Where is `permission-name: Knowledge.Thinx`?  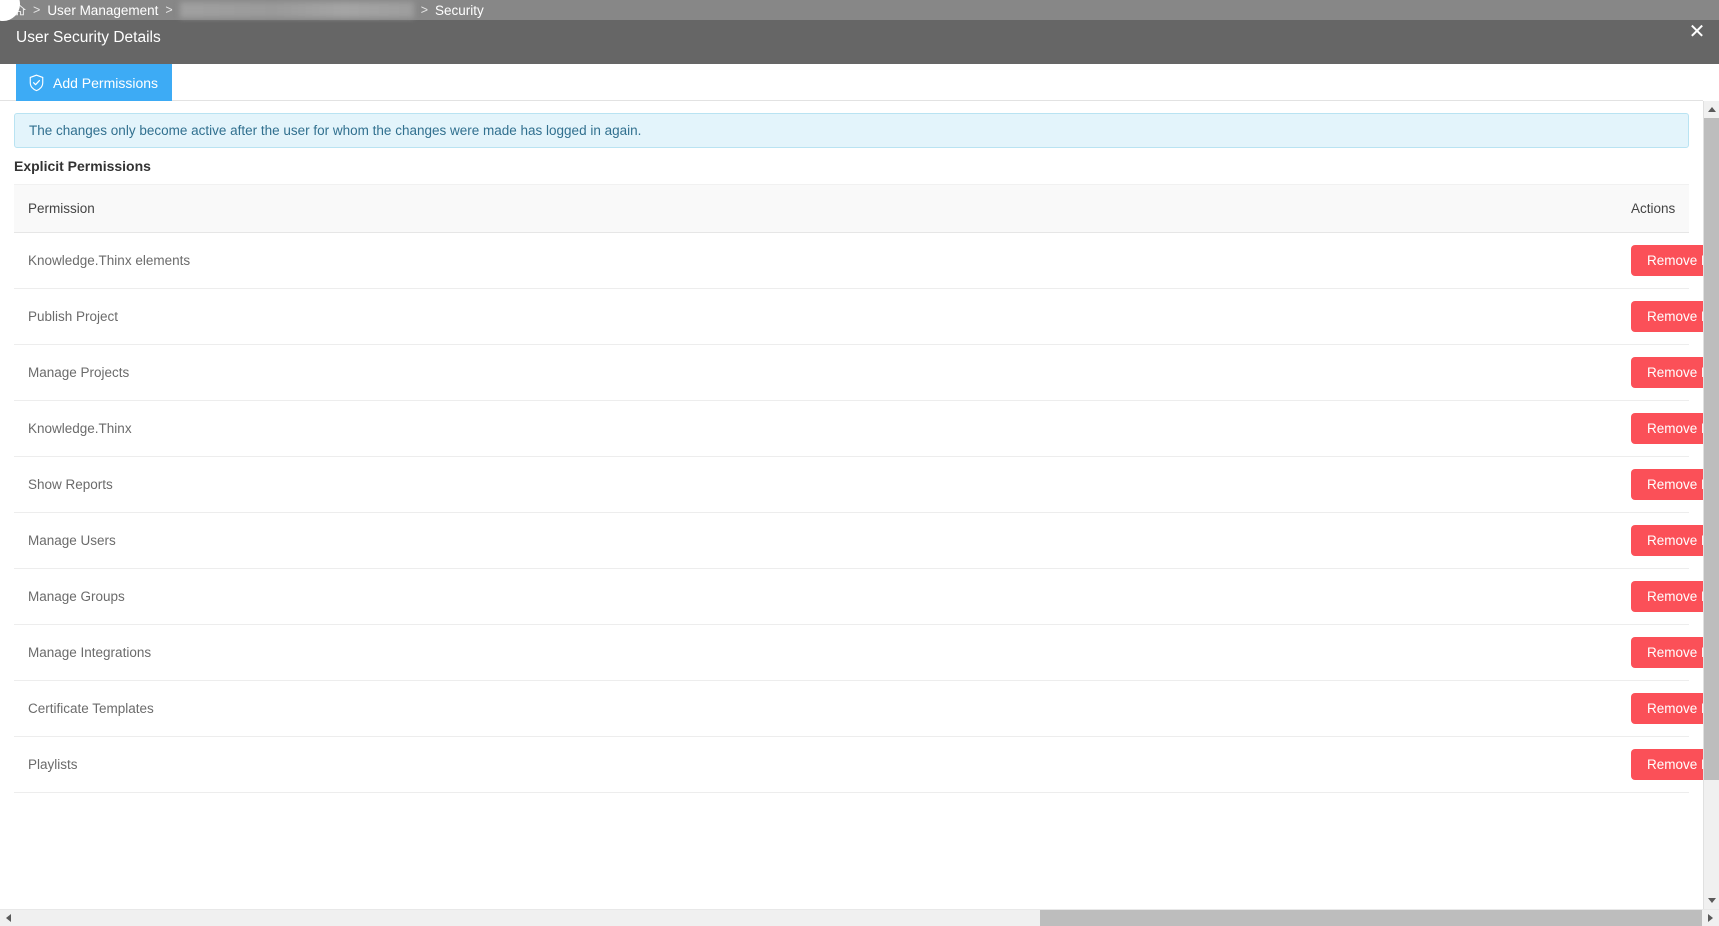 permission-name: Knowledge.Thinx is located at coordinates (421, 428).